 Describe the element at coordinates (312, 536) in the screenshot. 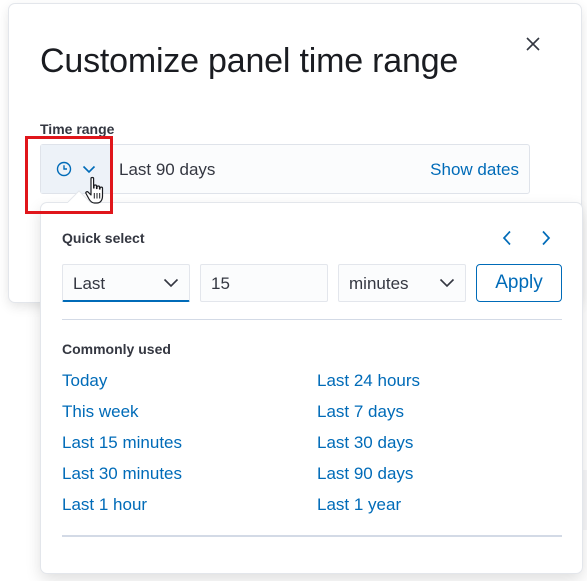

I see `bottom-divider` at that location.